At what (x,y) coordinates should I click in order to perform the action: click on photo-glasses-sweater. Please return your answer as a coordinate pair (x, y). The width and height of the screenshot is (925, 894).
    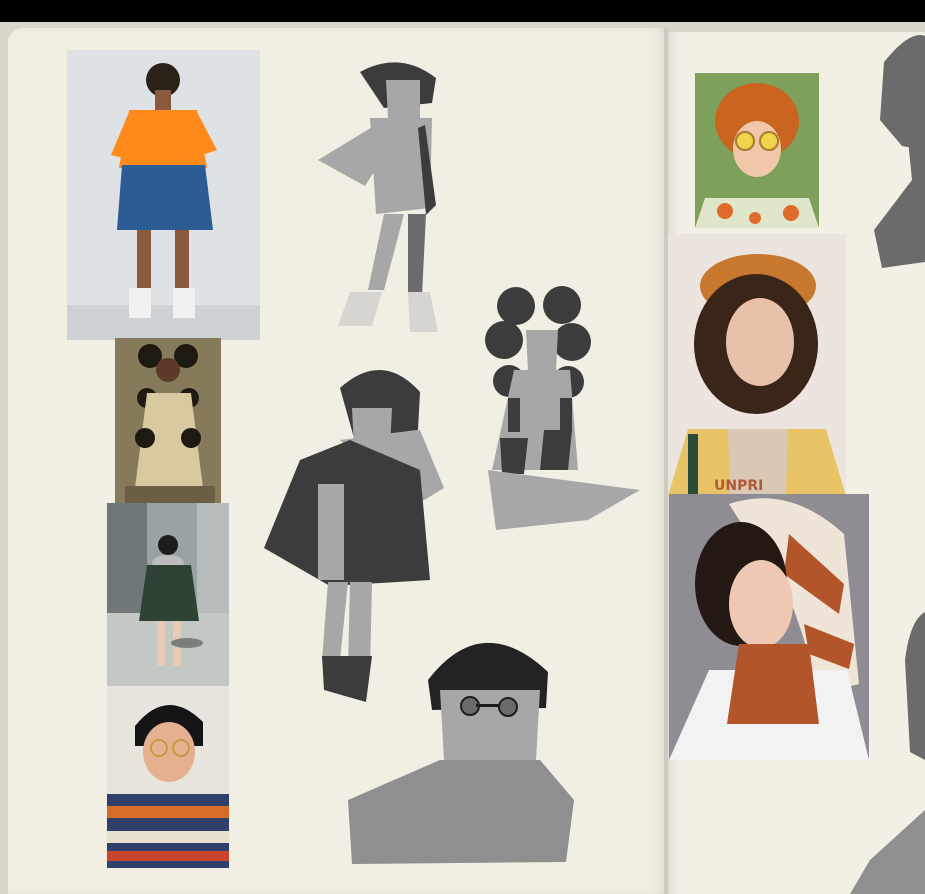
    Looking at the image, I should click on (168, 777).